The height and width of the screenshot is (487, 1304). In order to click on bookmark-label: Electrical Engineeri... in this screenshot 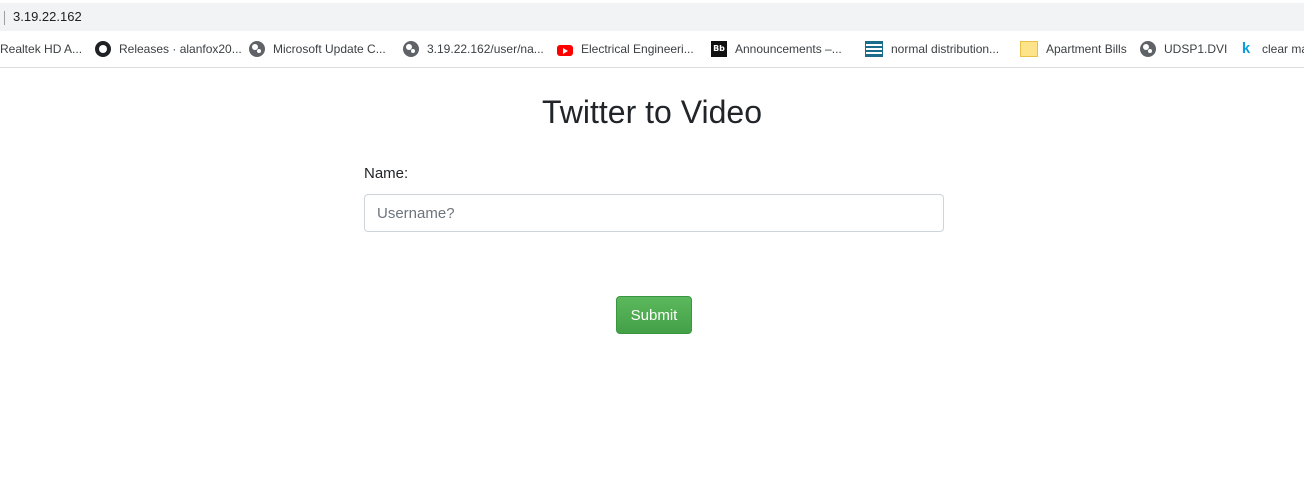, I will do `click(637, 49)`.